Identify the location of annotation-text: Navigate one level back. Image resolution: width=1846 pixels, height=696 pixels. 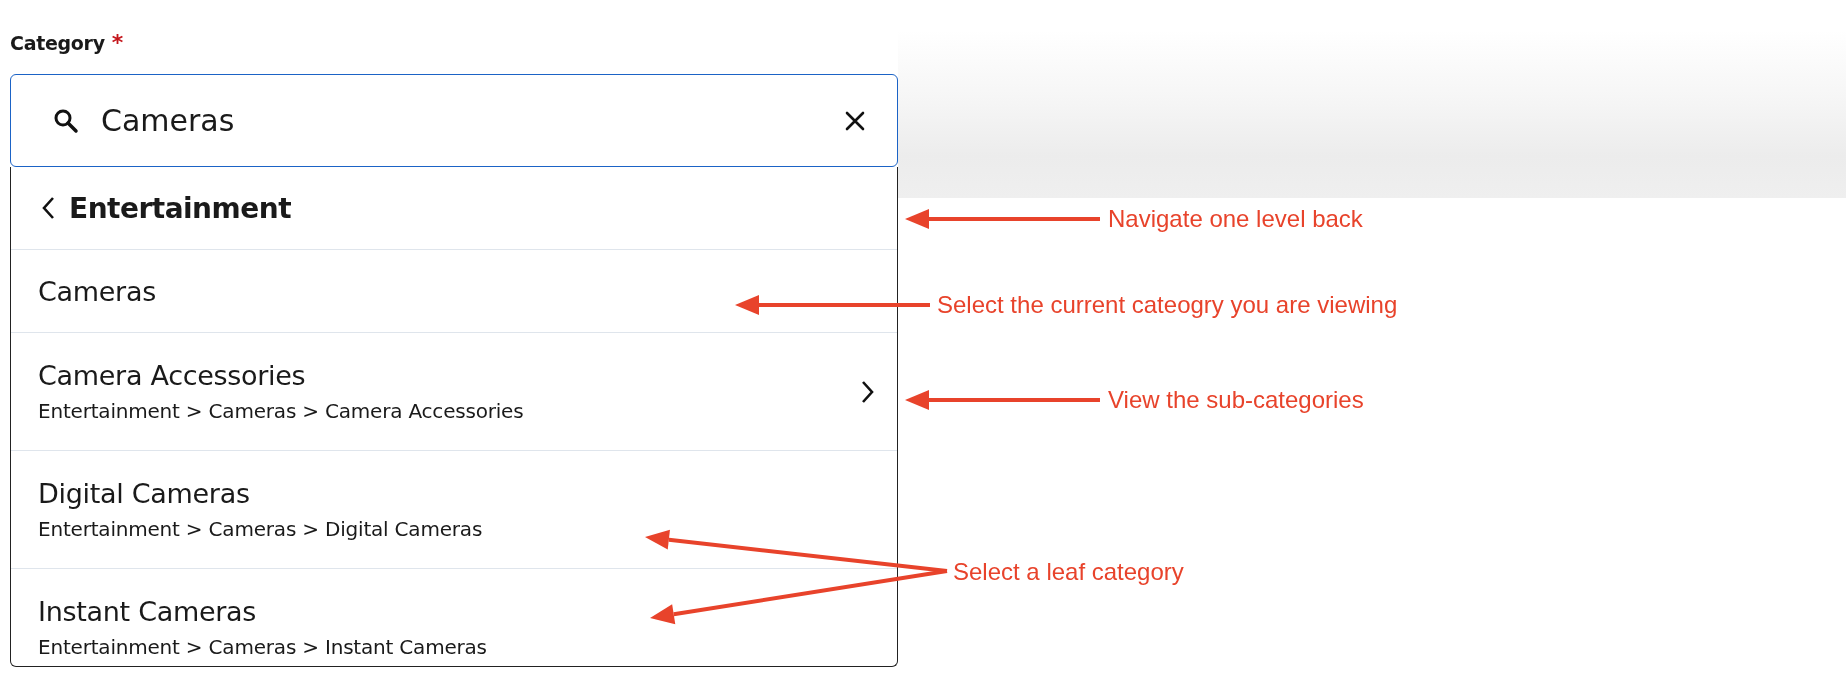
(1235, 219).